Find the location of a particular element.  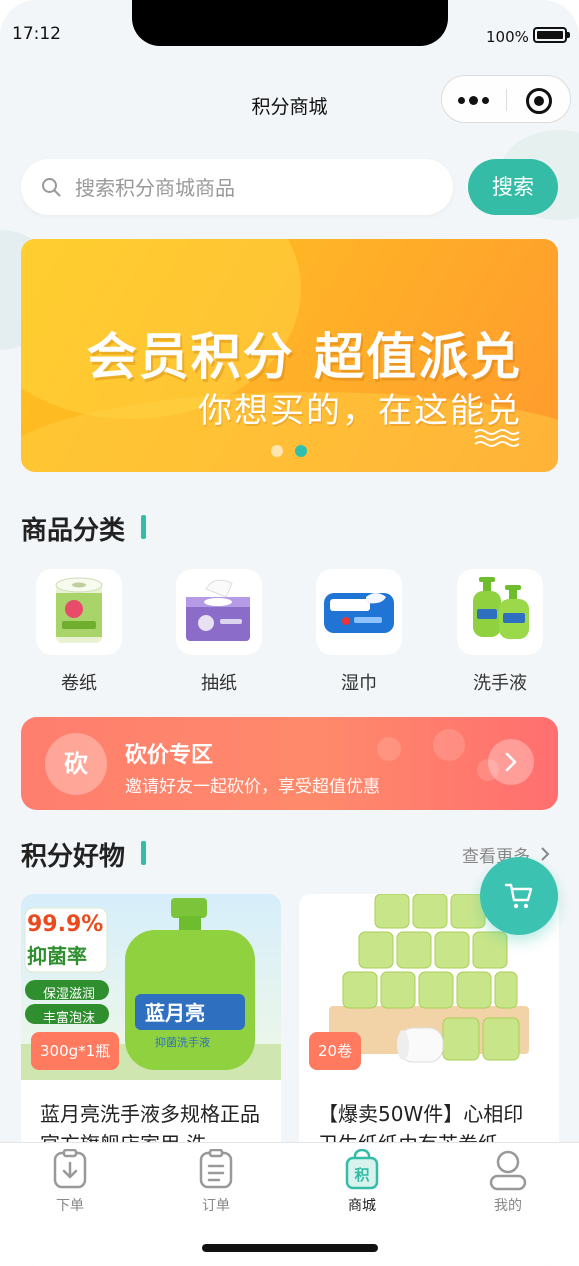

close-miniprogram-icon is located at coordinates (539, 101).